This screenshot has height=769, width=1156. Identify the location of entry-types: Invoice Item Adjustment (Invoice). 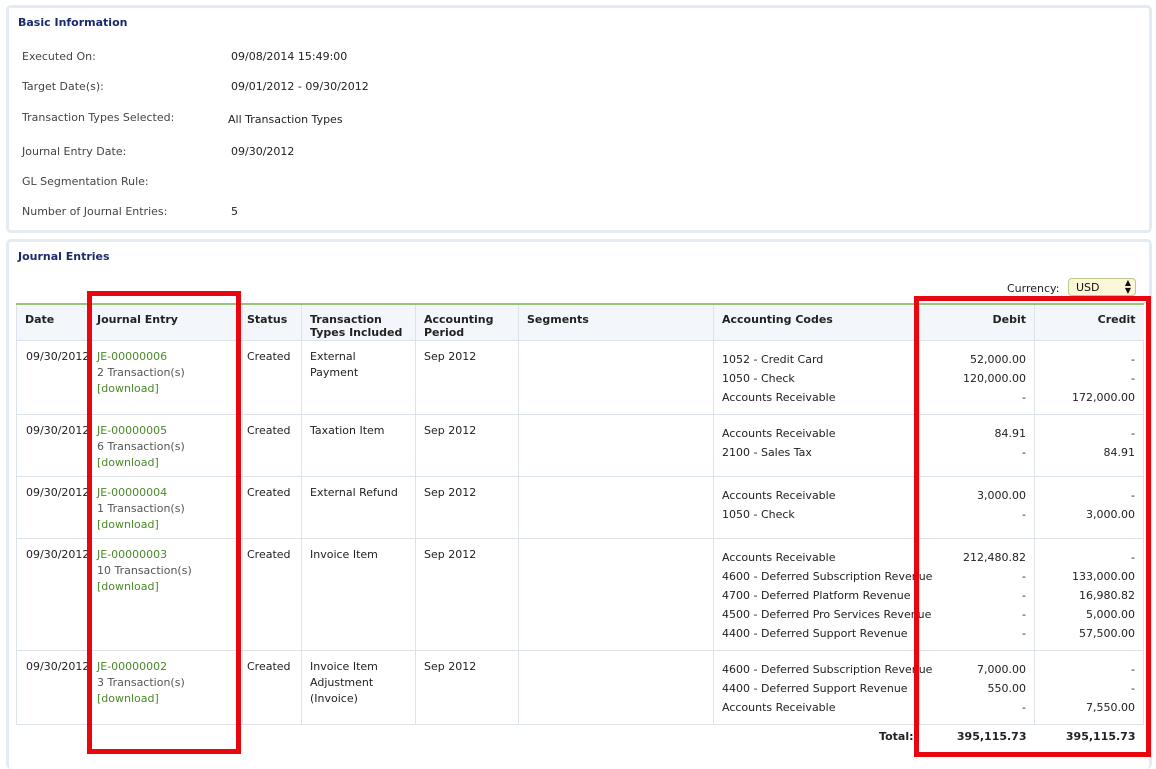
(358, 687).